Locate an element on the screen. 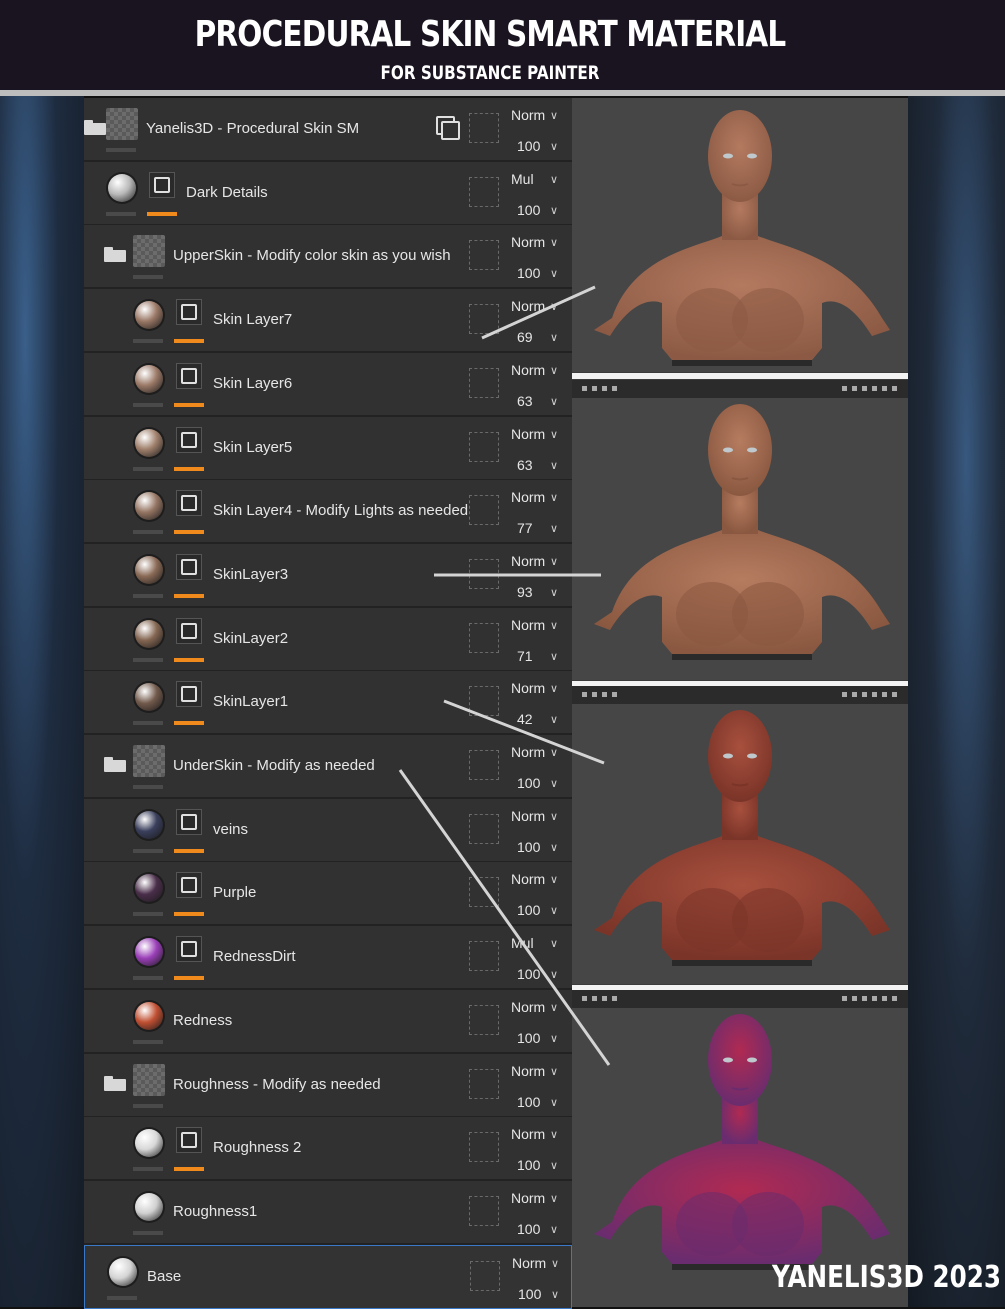  layer-row: Roughness1 Norm ∨ 100 ∨ is located at coordinates (328, 1213).